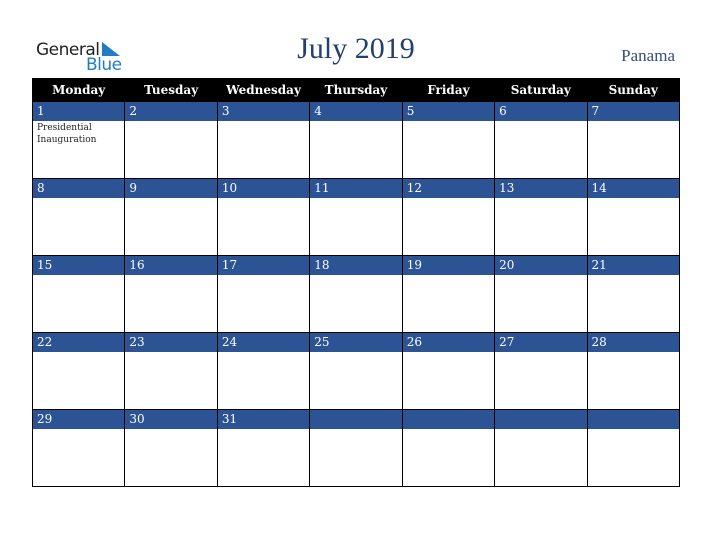  I want to click on day-number: 27, so click(541, 342).